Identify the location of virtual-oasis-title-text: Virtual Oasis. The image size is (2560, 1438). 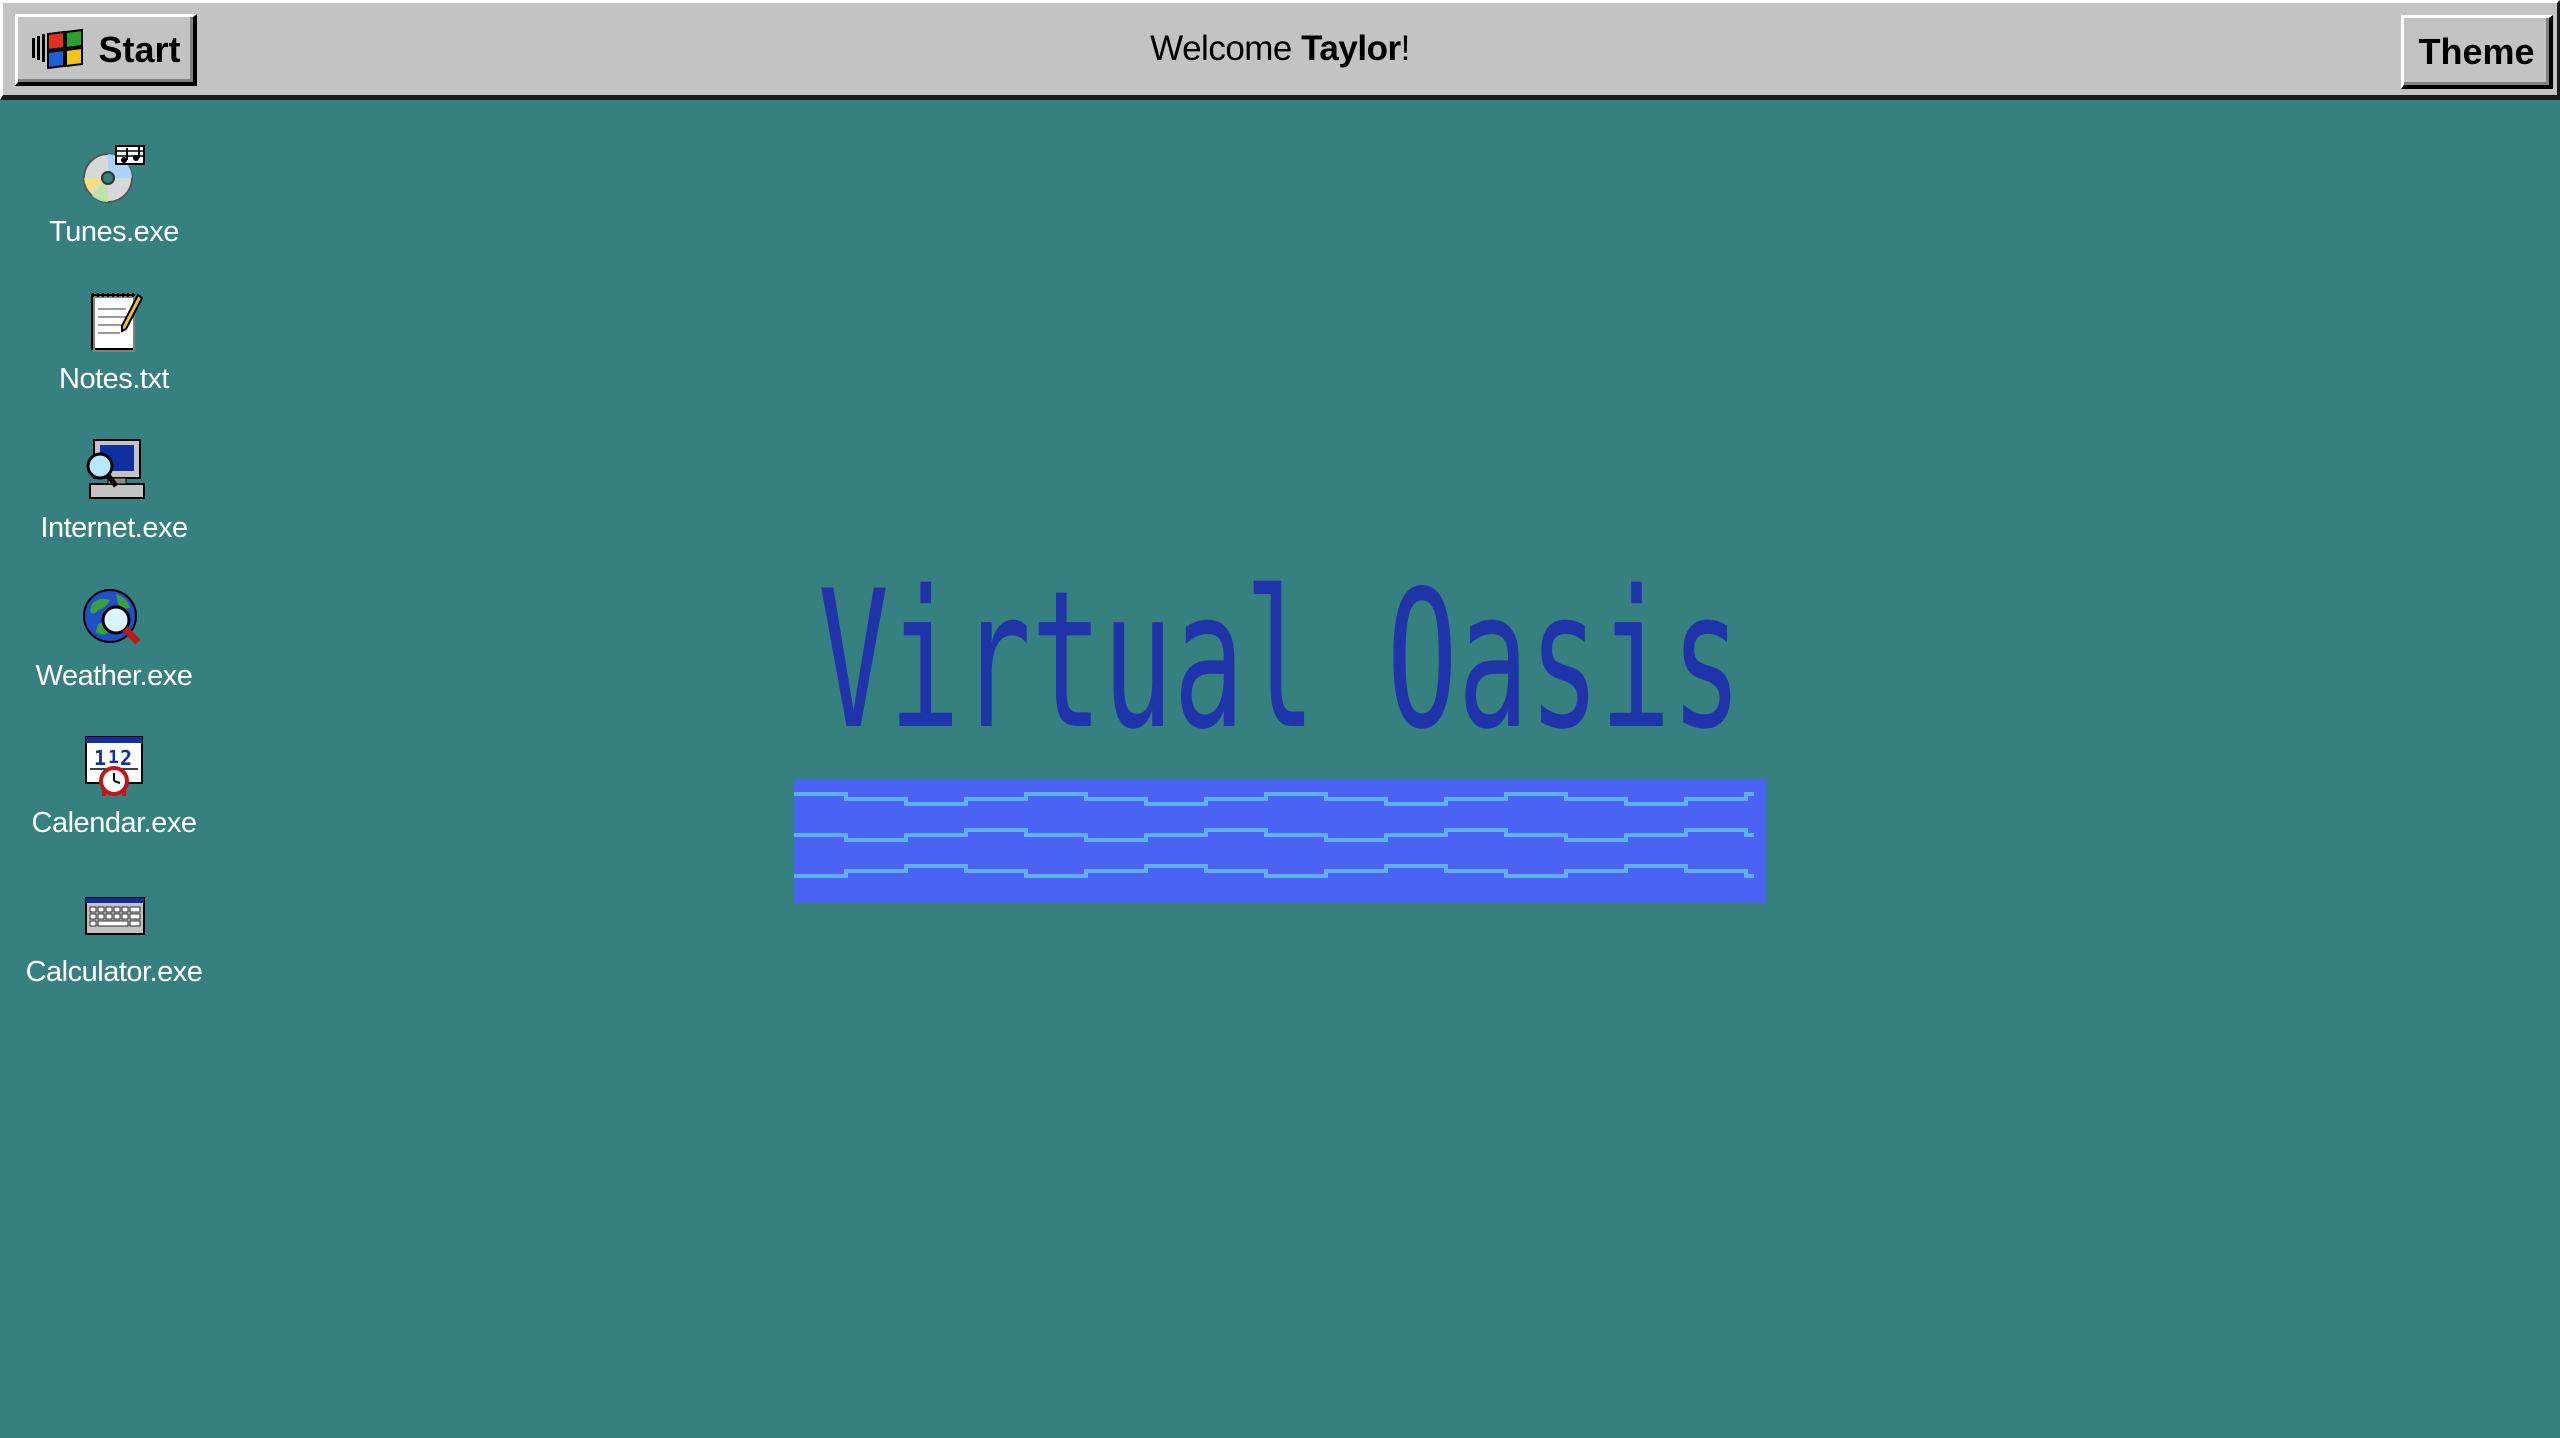
(1280, 650).